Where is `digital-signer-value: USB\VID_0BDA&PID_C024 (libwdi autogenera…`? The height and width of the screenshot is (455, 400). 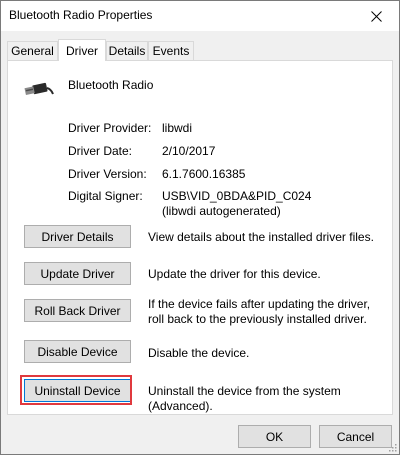
digital-signer-value: USB\VID_0BDA&PID_C024 (libwdi autogenera… is located at coordinates (237, 203).